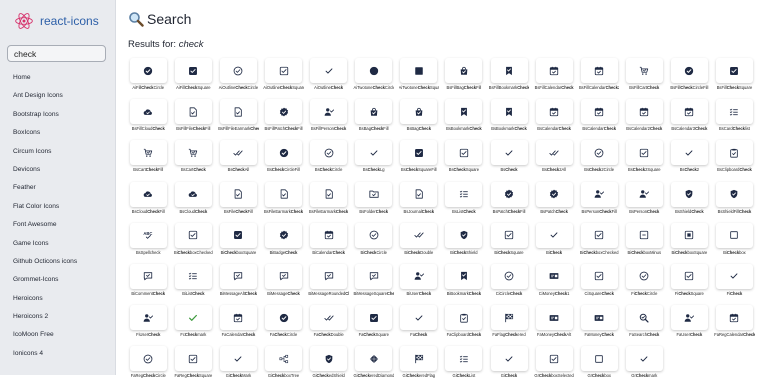 The width and height of the screenshot is (768, 378). I want to click on sidebar-item-ant-design-icons: Ant Design Icons, so click(45, 98).